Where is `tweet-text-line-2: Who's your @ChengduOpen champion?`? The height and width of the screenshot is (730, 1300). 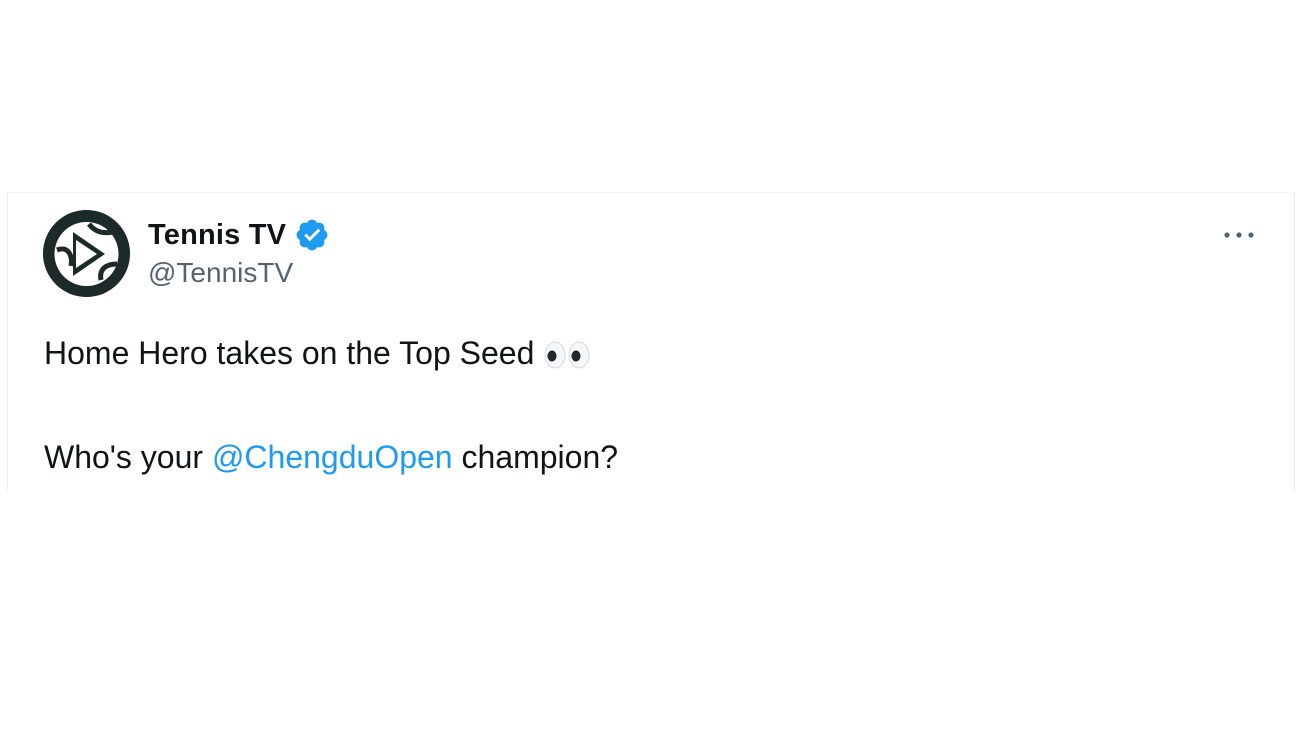 tweet-text-line-2: Who's your @ChengduOpen champion? is located at coordinates (331, 457).